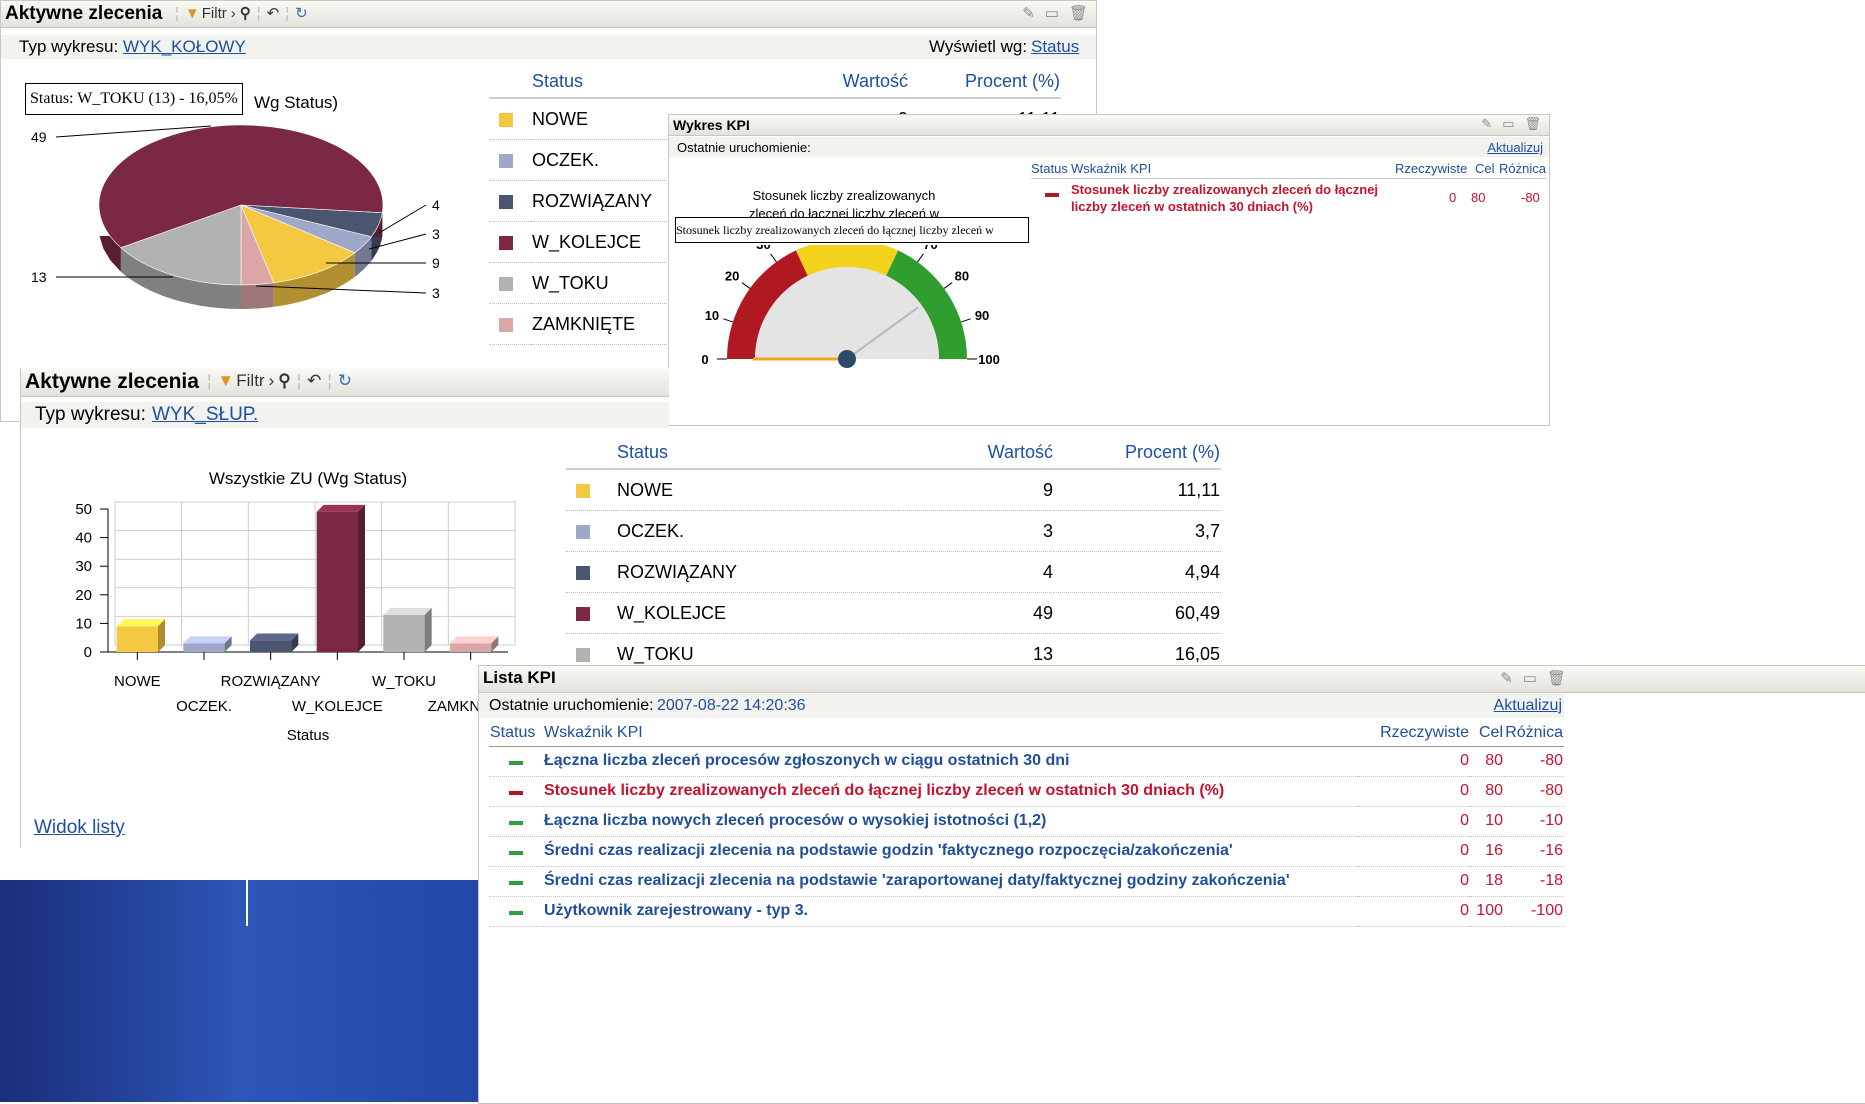  Describe the element at coordinates (893, 531) in the screenshot. I see `table-row: OCZEK. 3 3,7` at that location.